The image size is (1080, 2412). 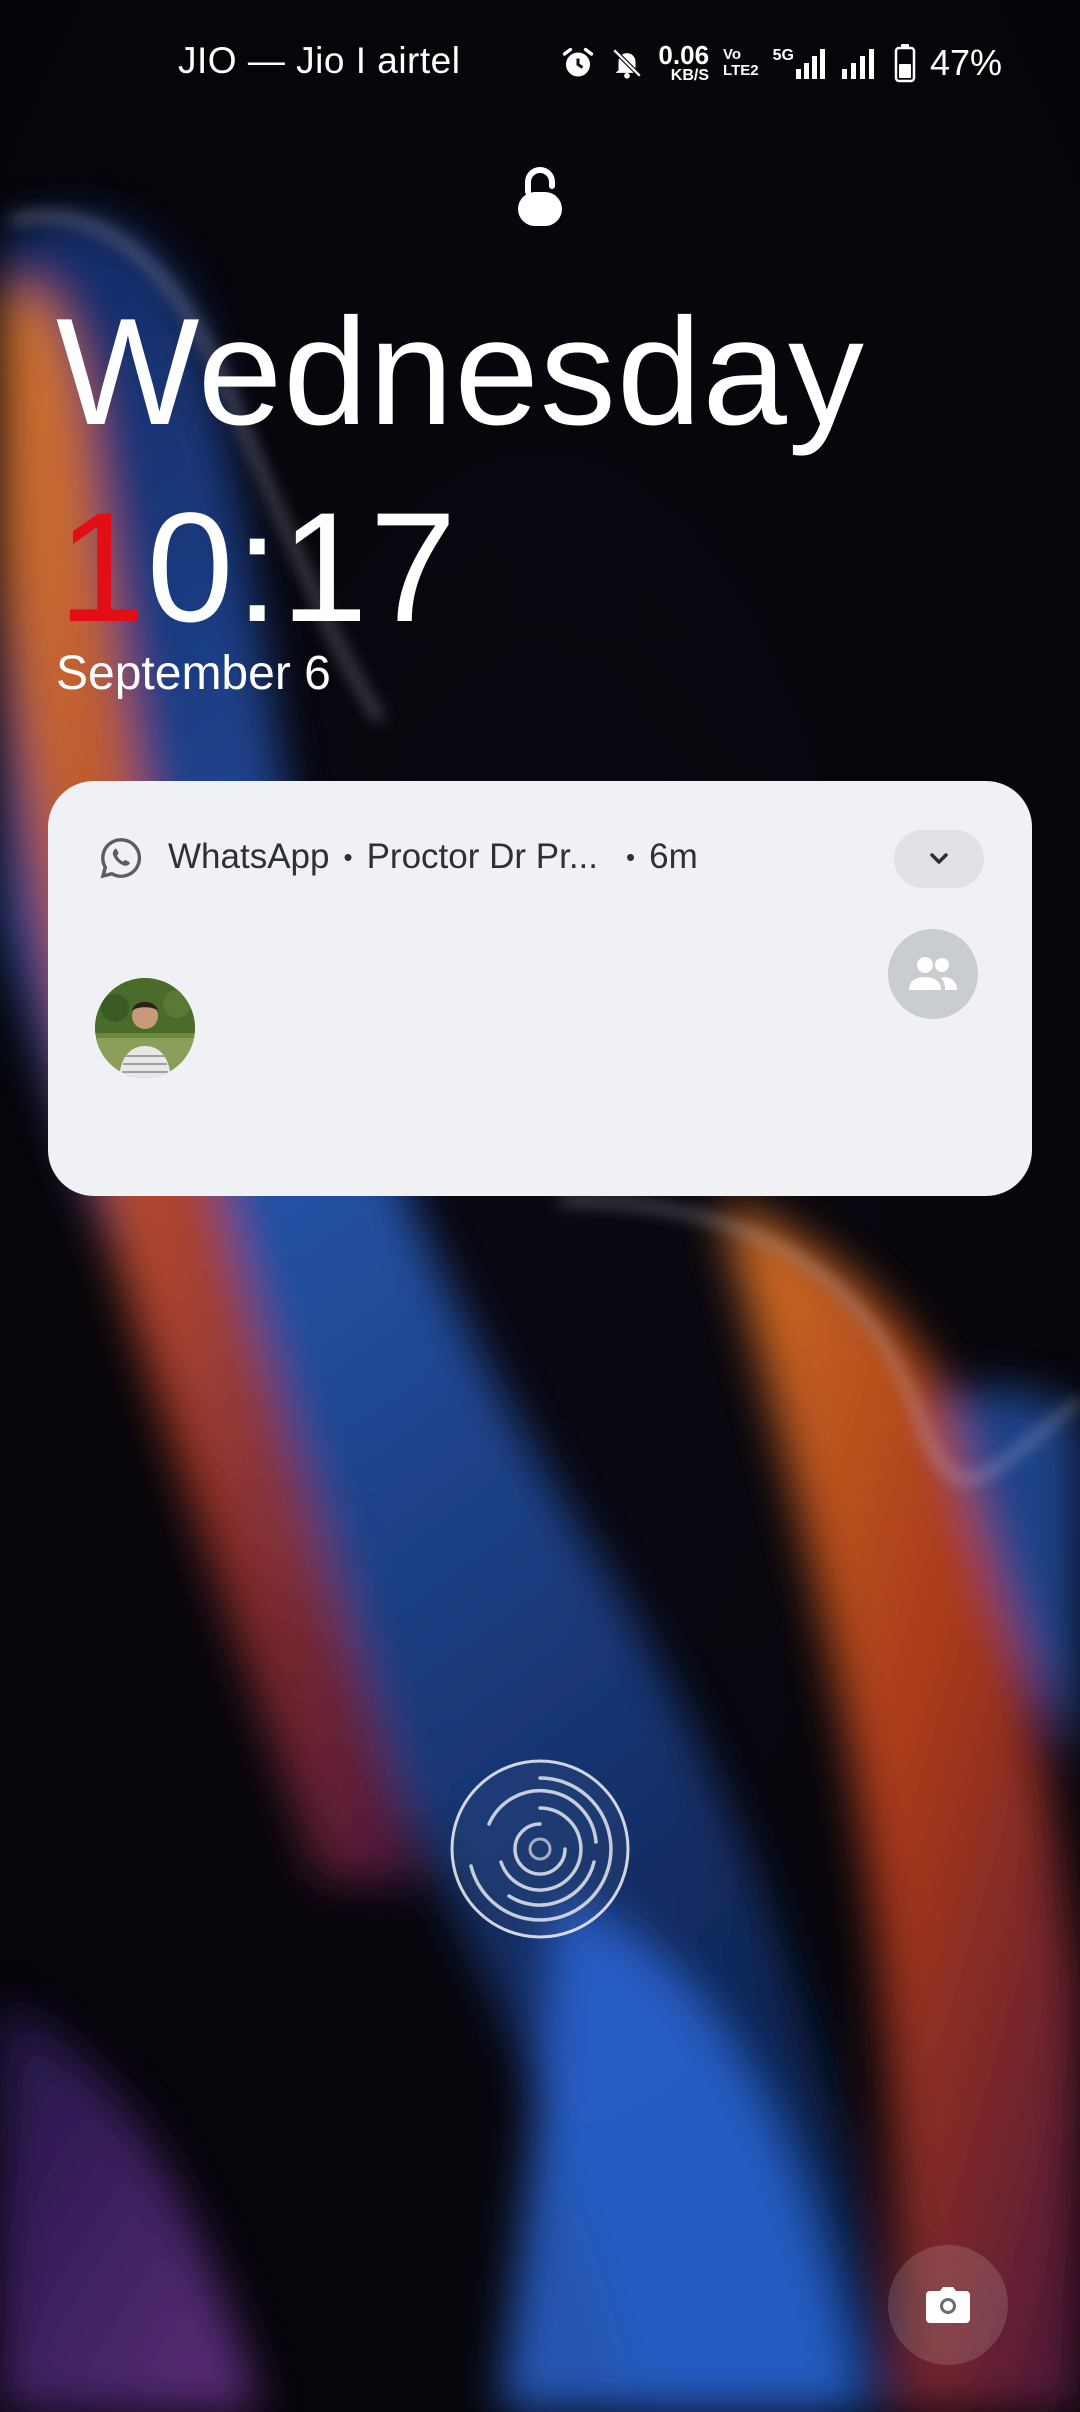 I want to click on chevron-down-icon, so click(x=939, y=858).